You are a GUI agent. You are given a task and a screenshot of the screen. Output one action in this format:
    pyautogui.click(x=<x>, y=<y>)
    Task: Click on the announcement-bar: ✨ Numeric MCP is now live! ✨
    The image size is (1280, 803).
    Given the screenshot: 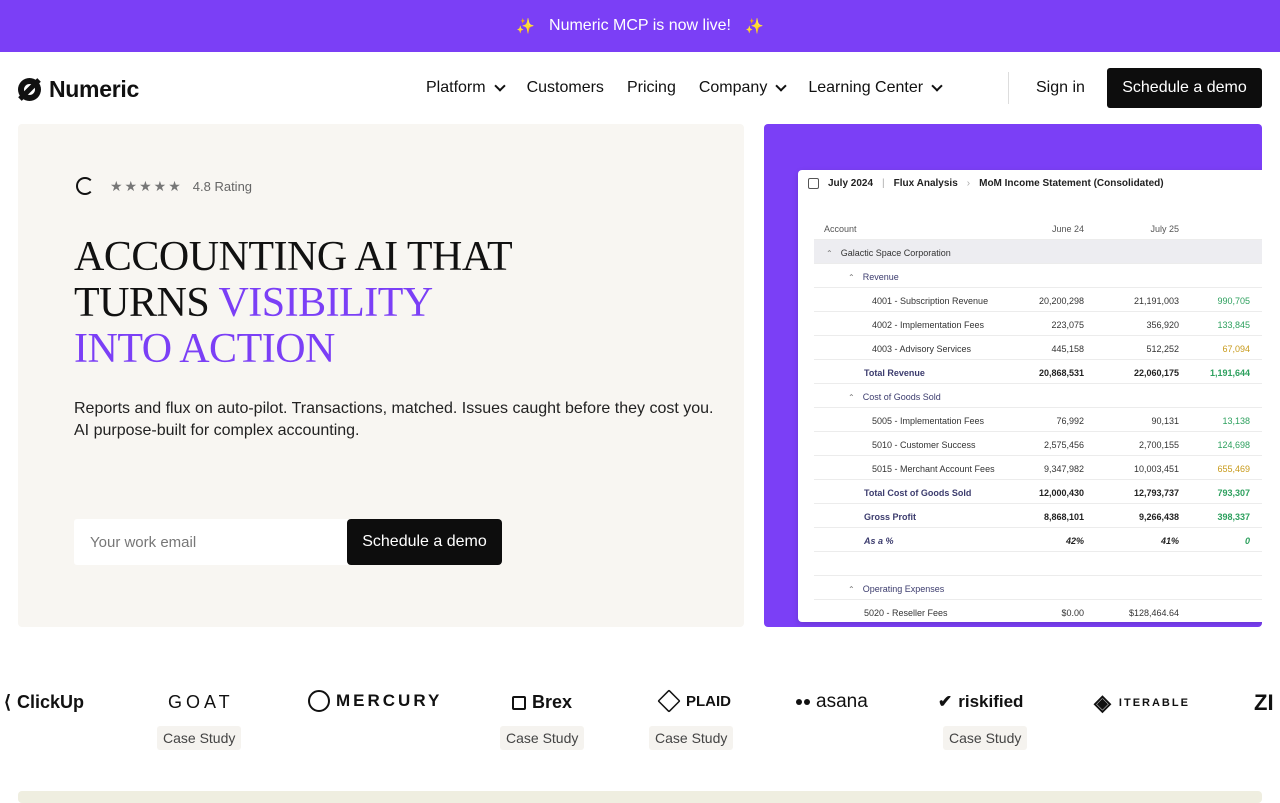 What is the action you would take?
    pyautogui.click(x=640, y=26)
    